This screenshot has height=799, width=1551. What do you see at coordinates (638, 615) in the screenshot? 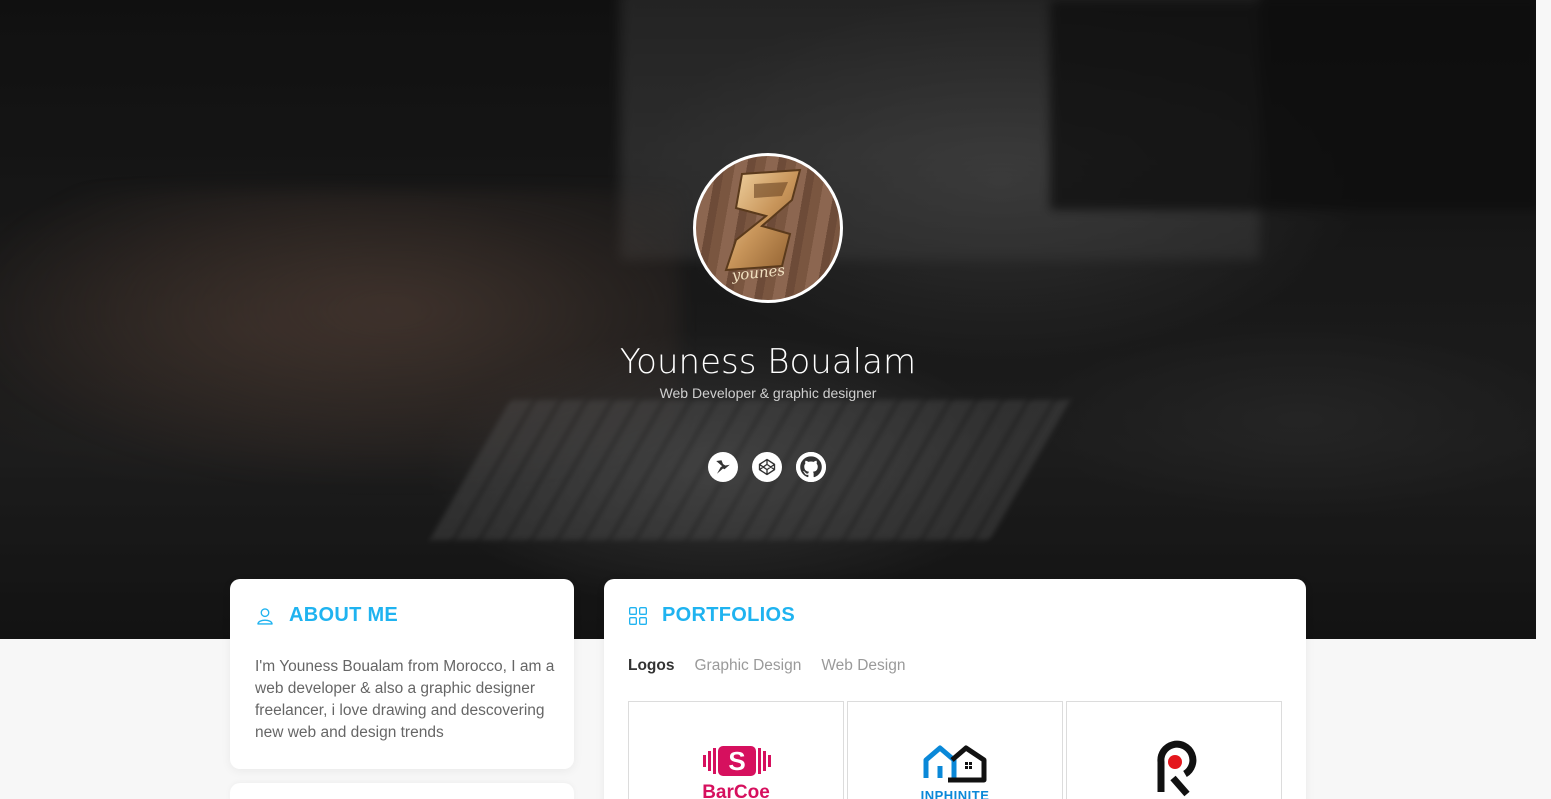
I see `grid-icon` at bounding box center [638, 615].